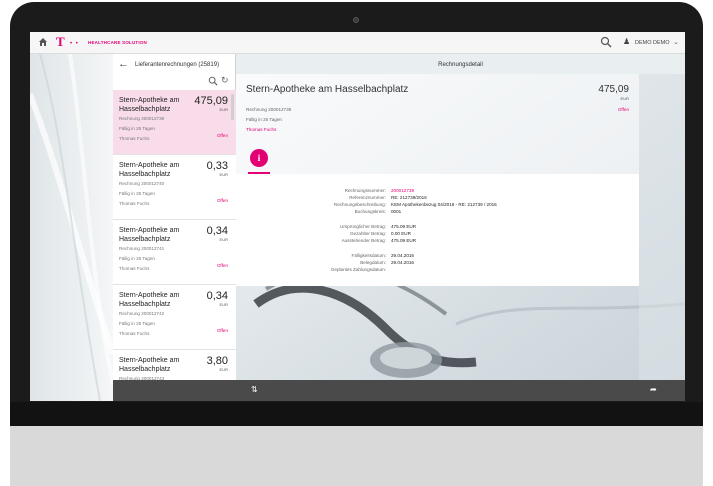 The width and height of the screenshot is (713, 486). Describe the element at coordinates (613, 89) in the screenshot. I see `object-amount: 475,09` at that location.